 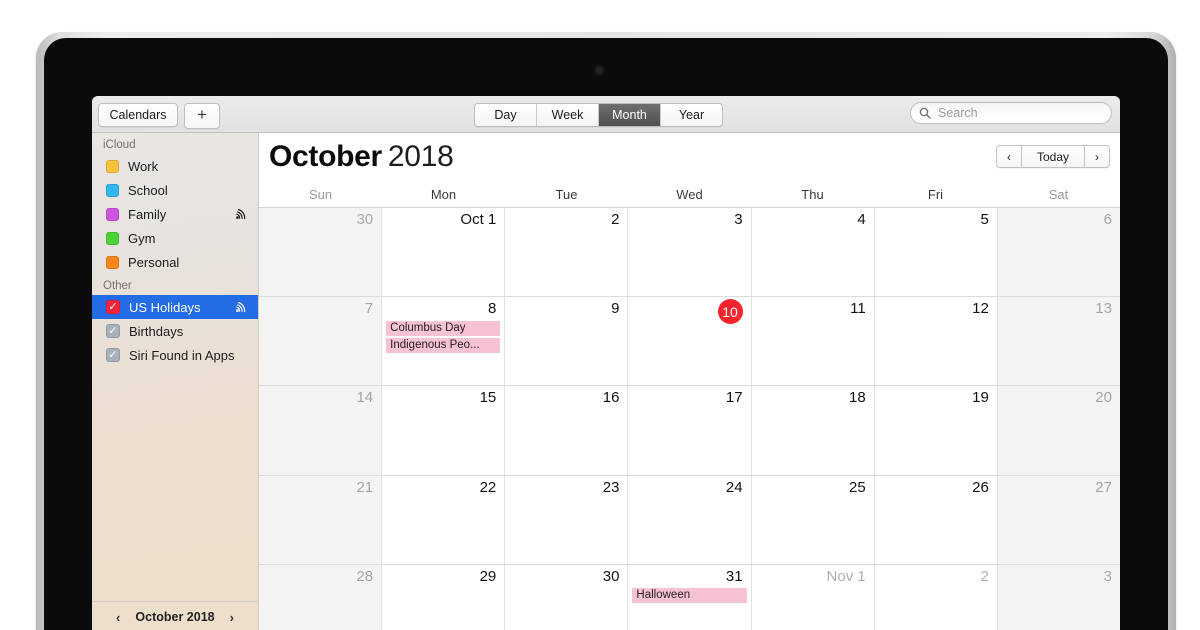 I want to click on day-number: 15, so click(x=488, y=398).